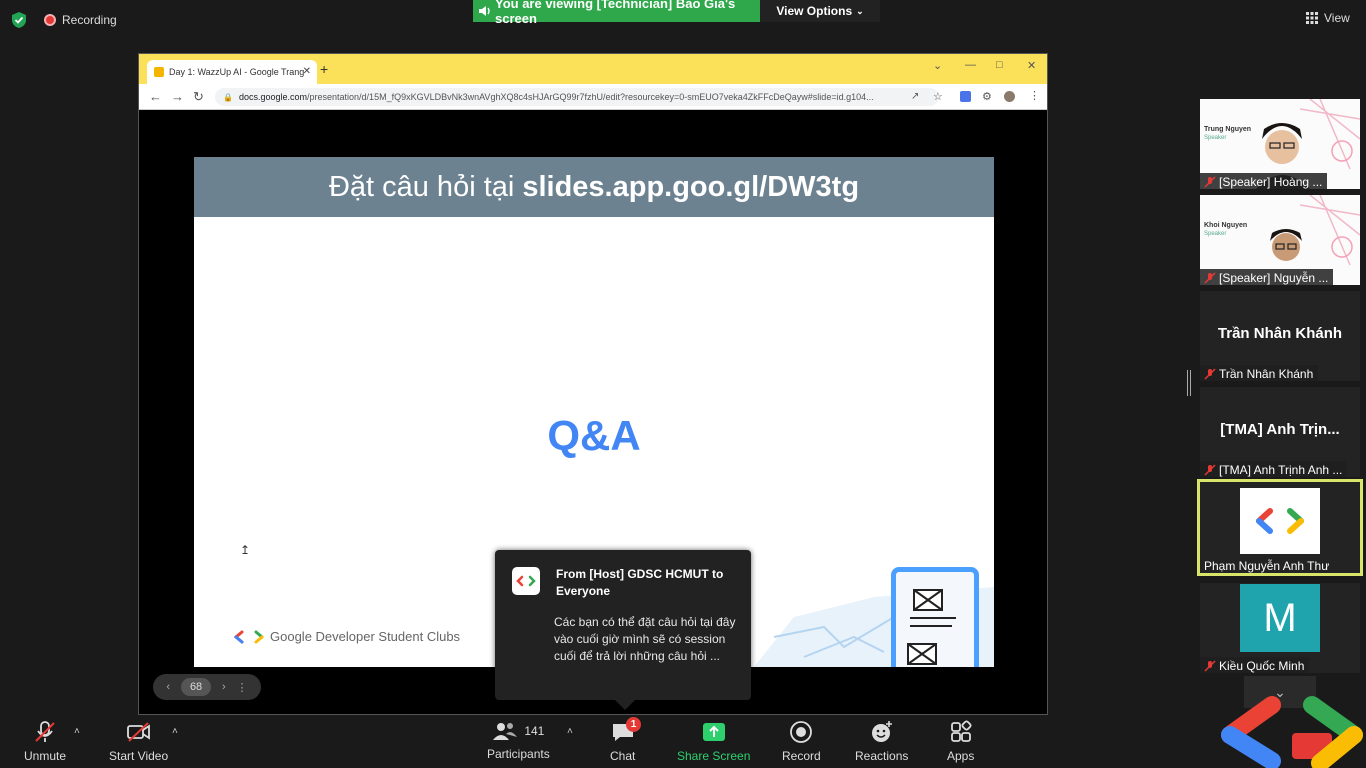 This screenshot has width=1366, height=768. Describe the element at coordinates (237, 72) in the screenshot. I see `tab-title: Day 1: WazzUp AI - Google Trang` at that location.